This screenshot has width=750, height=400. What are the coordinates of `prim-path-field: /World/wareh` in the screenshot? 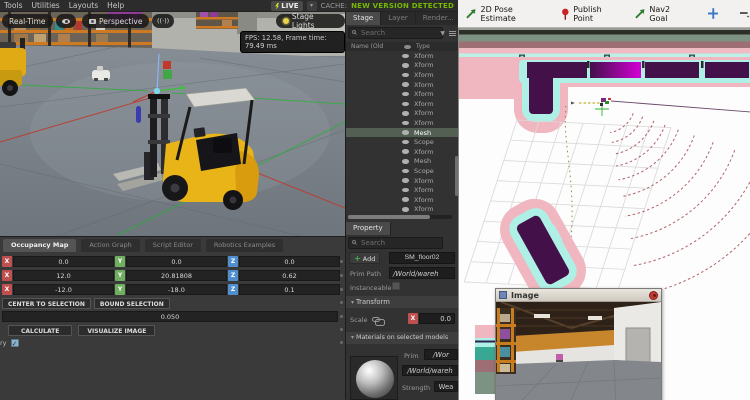 It's located at (422, 273).